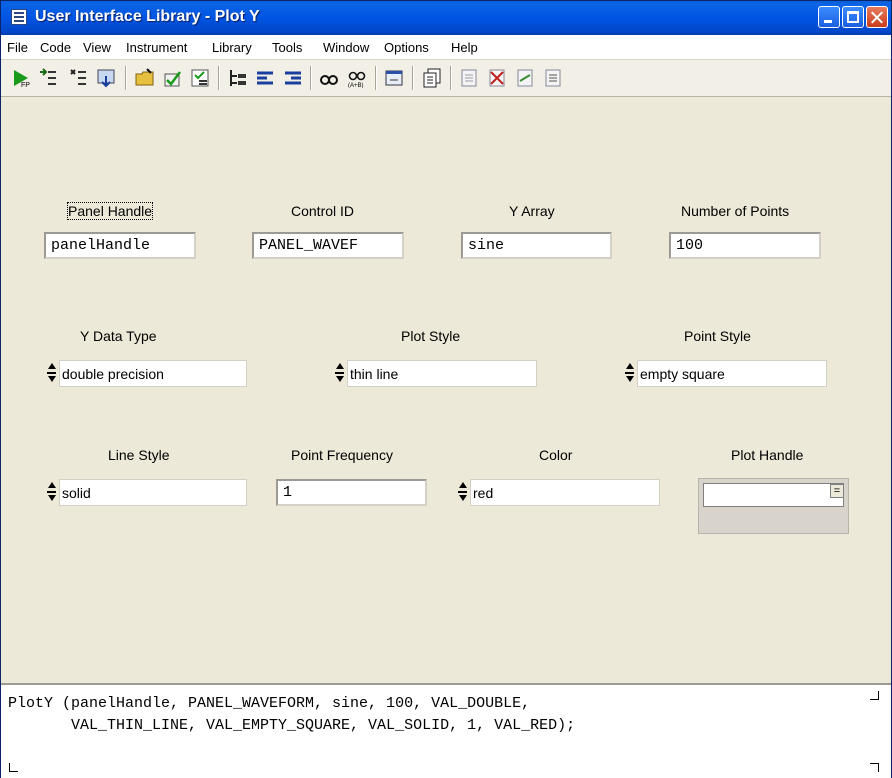  What do you see at coordinates (463, 492) in the screenshot?
I see `color-spin-icon` at bounding box center [463, 492].